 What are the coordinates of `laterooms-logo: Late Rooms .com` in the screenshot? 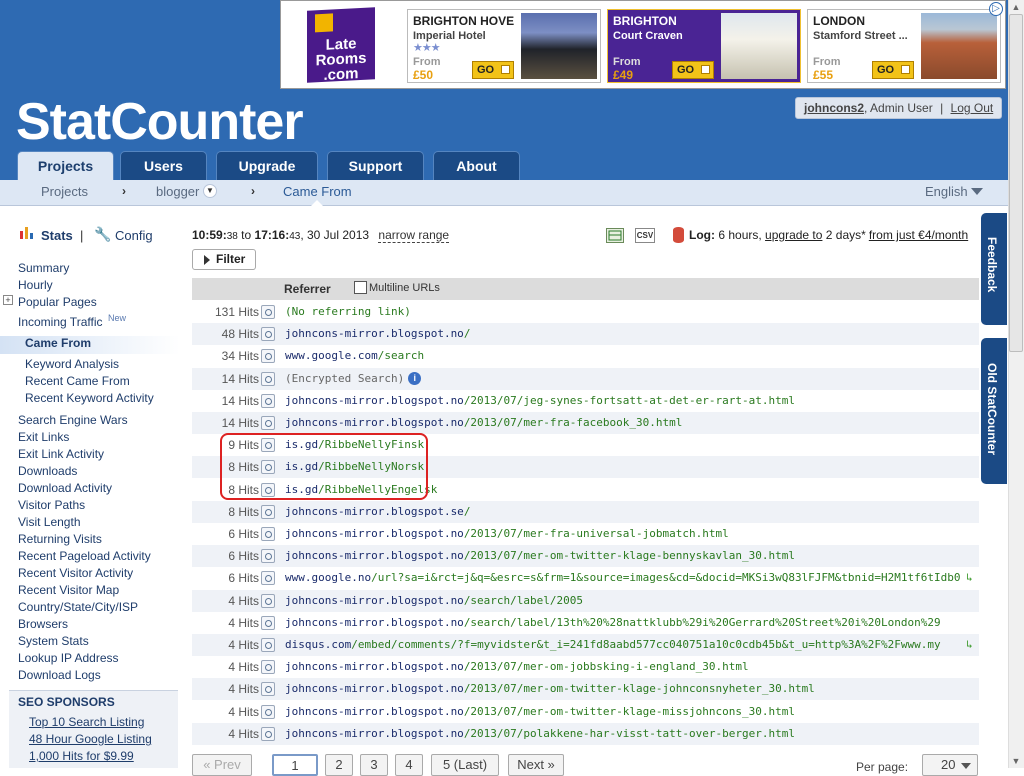 It's located at (341, 45).